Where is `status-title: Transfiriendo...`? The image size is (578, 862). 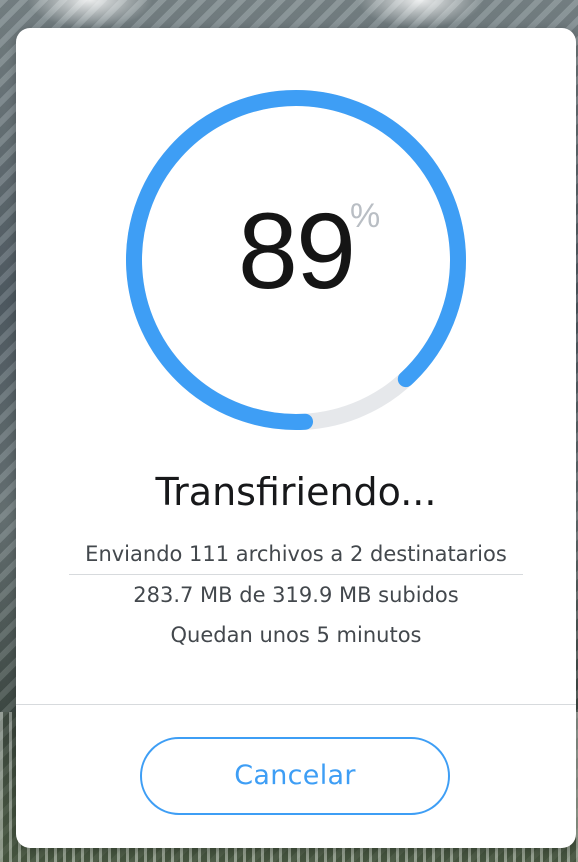
status-title: Transfiriendo... is located at coordinates (296, 492).